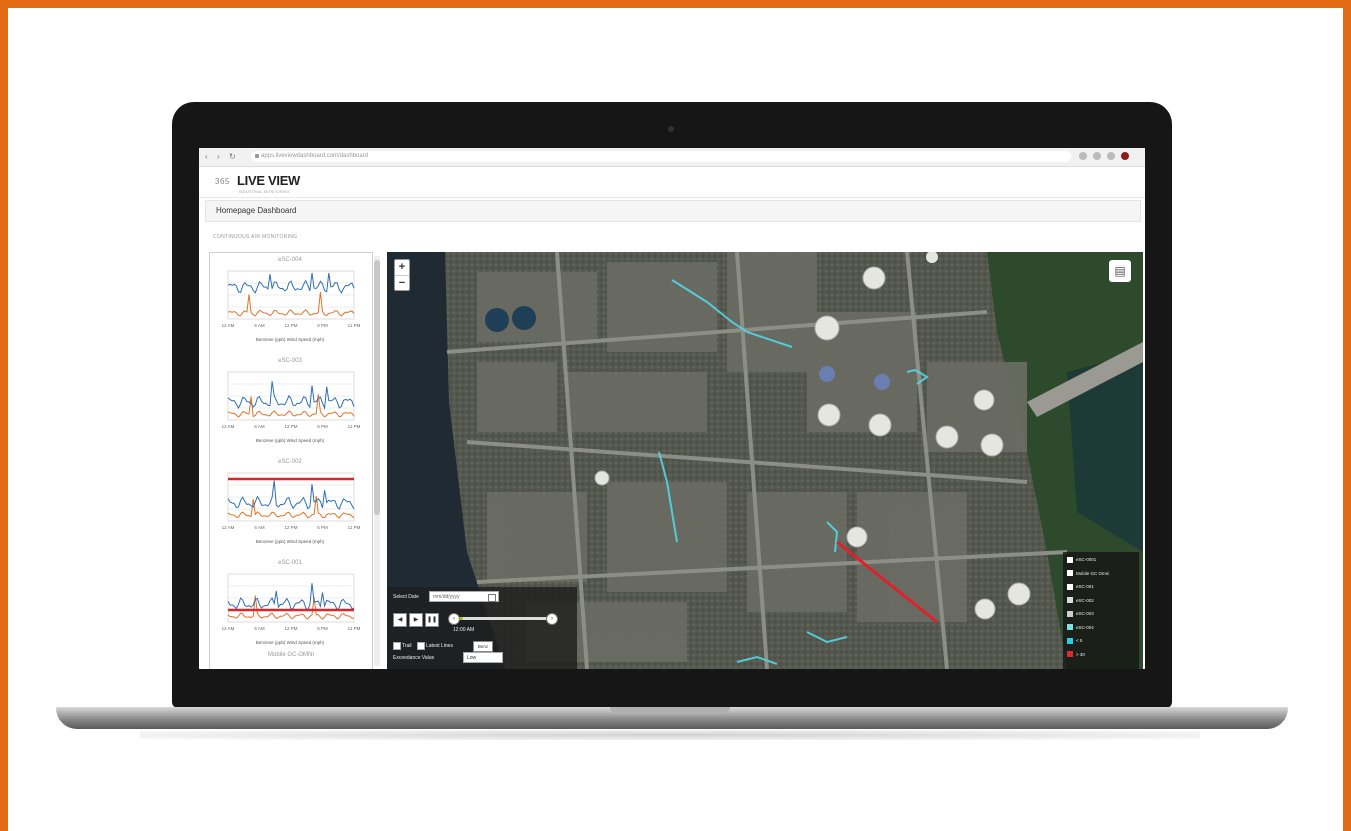  I want to click on legend-label: eSC-0001, so click(1086, 559).